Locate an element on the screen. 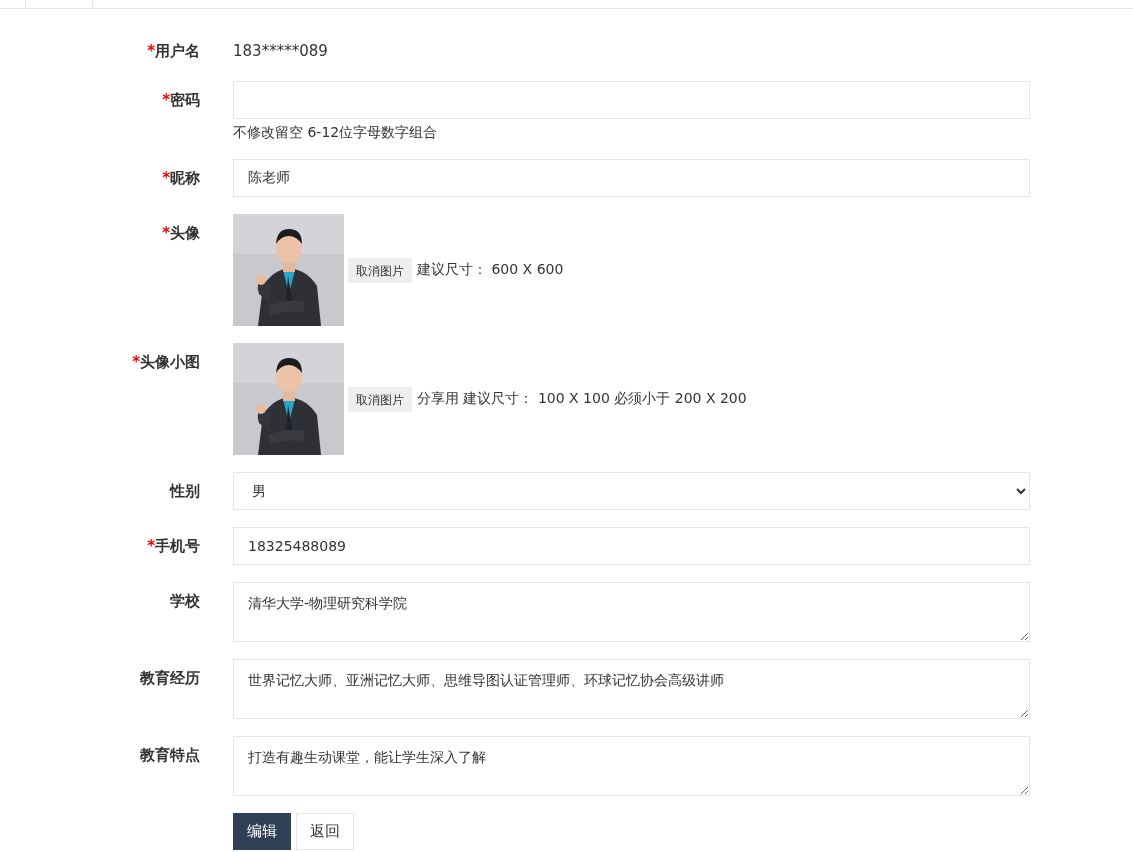  input-field: 18325488089 is located at coordinates (631, 546).